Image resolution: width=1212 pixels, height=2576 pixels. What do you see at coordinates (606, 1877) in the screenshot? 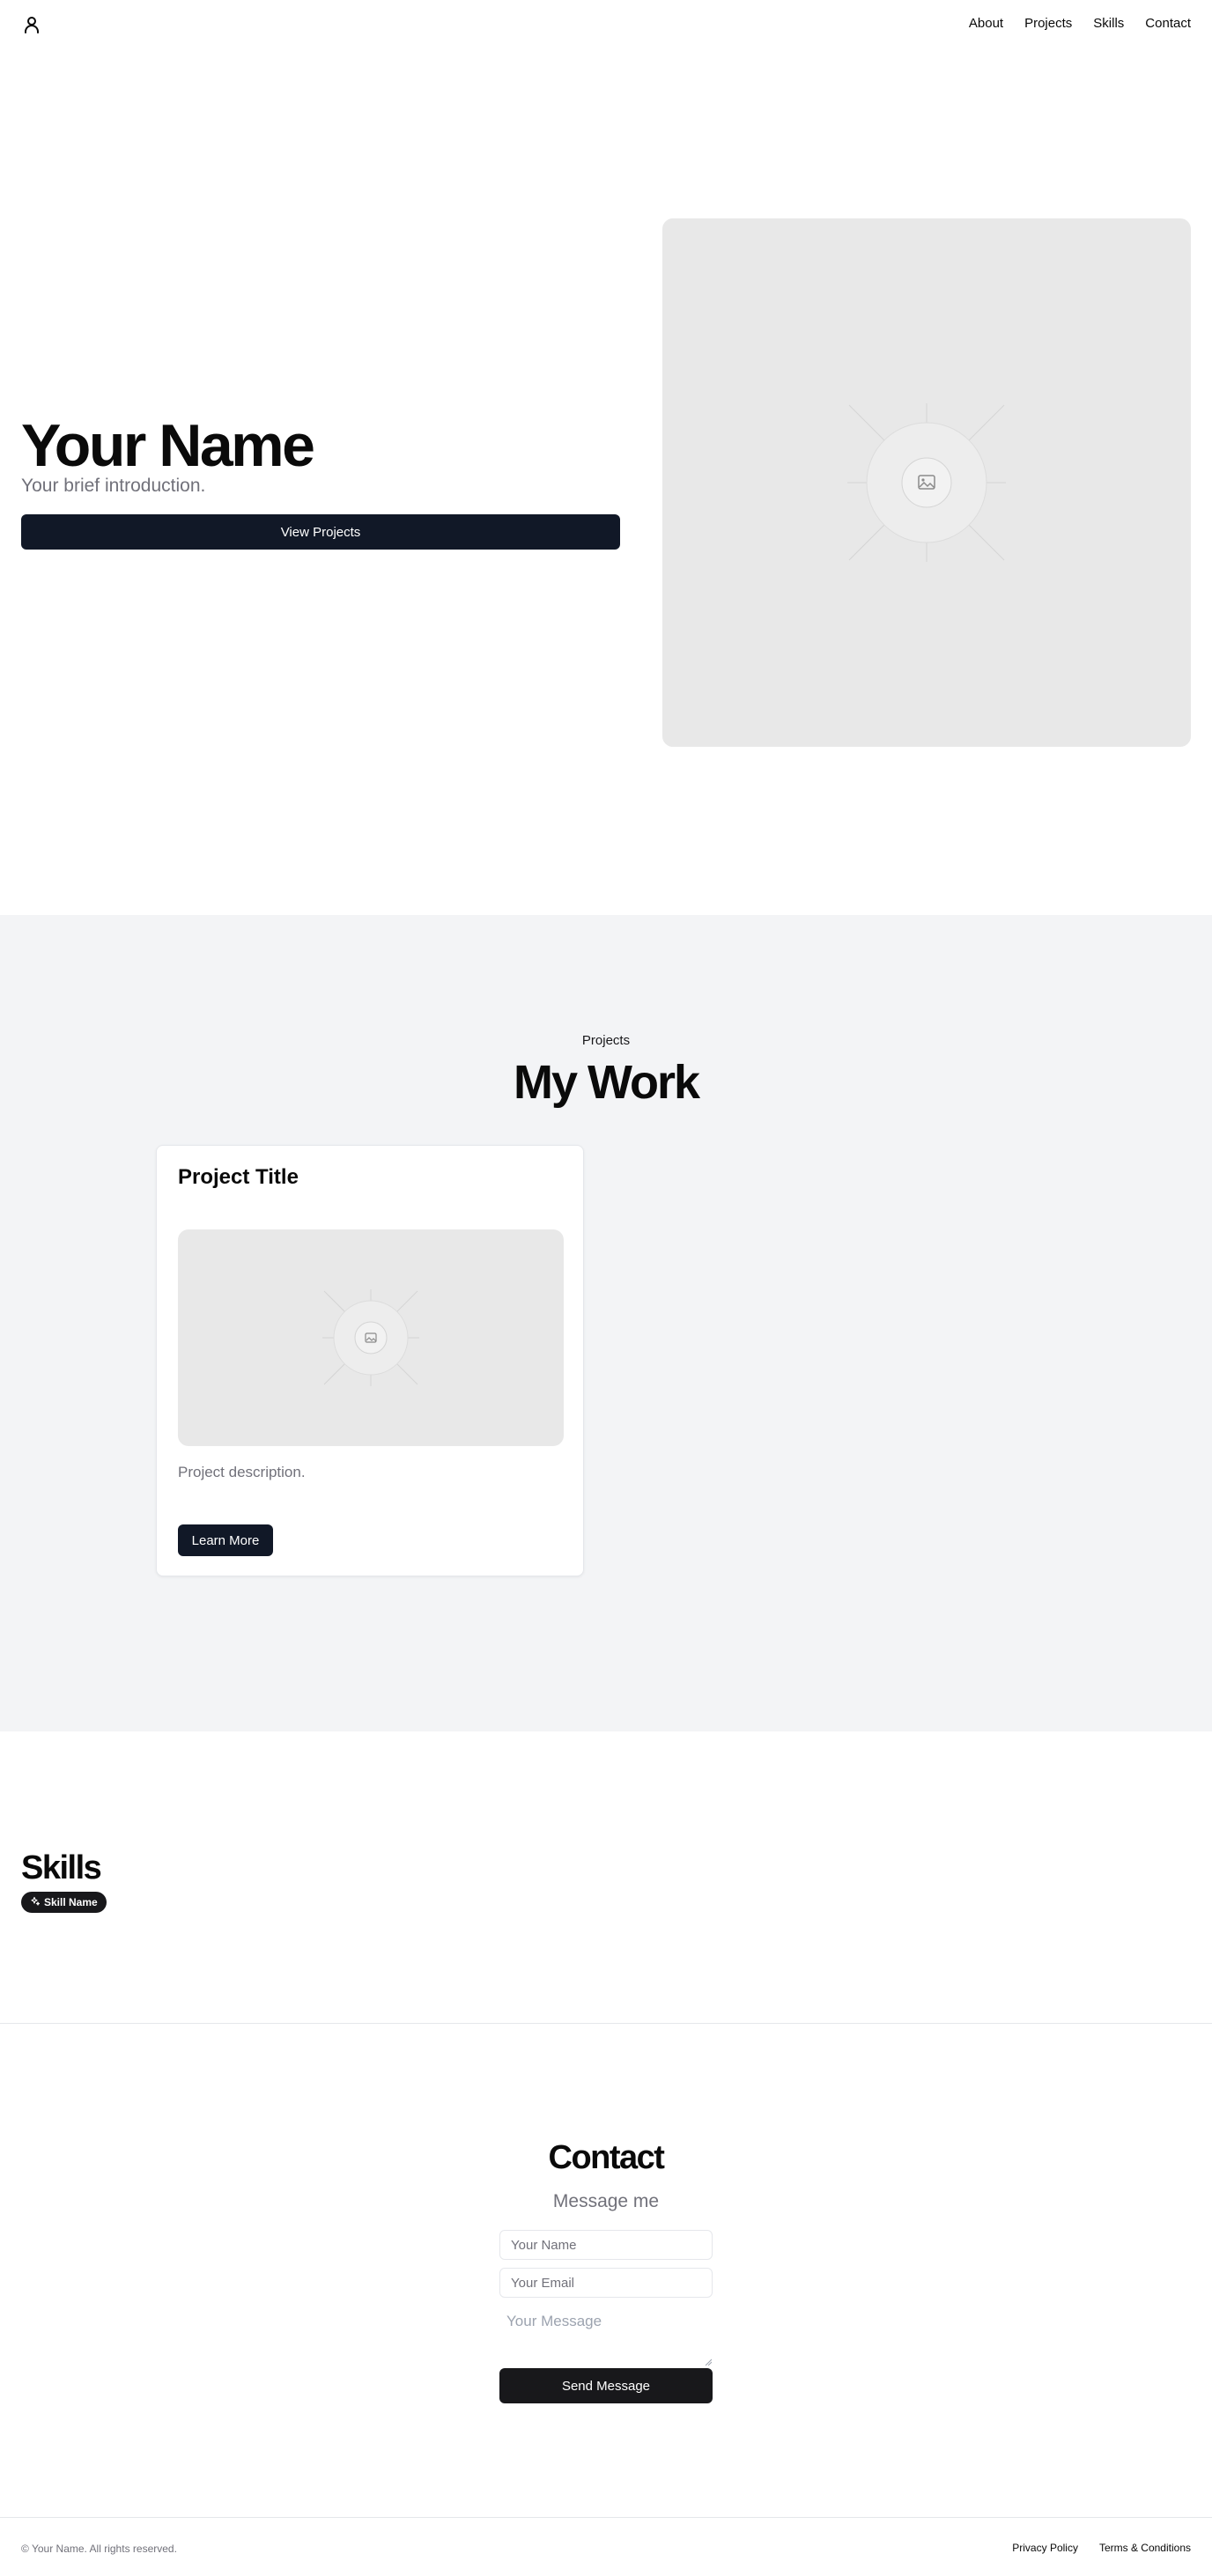
I see `skills-section: Skills Skill Name` at bounding box center [606, 1877].